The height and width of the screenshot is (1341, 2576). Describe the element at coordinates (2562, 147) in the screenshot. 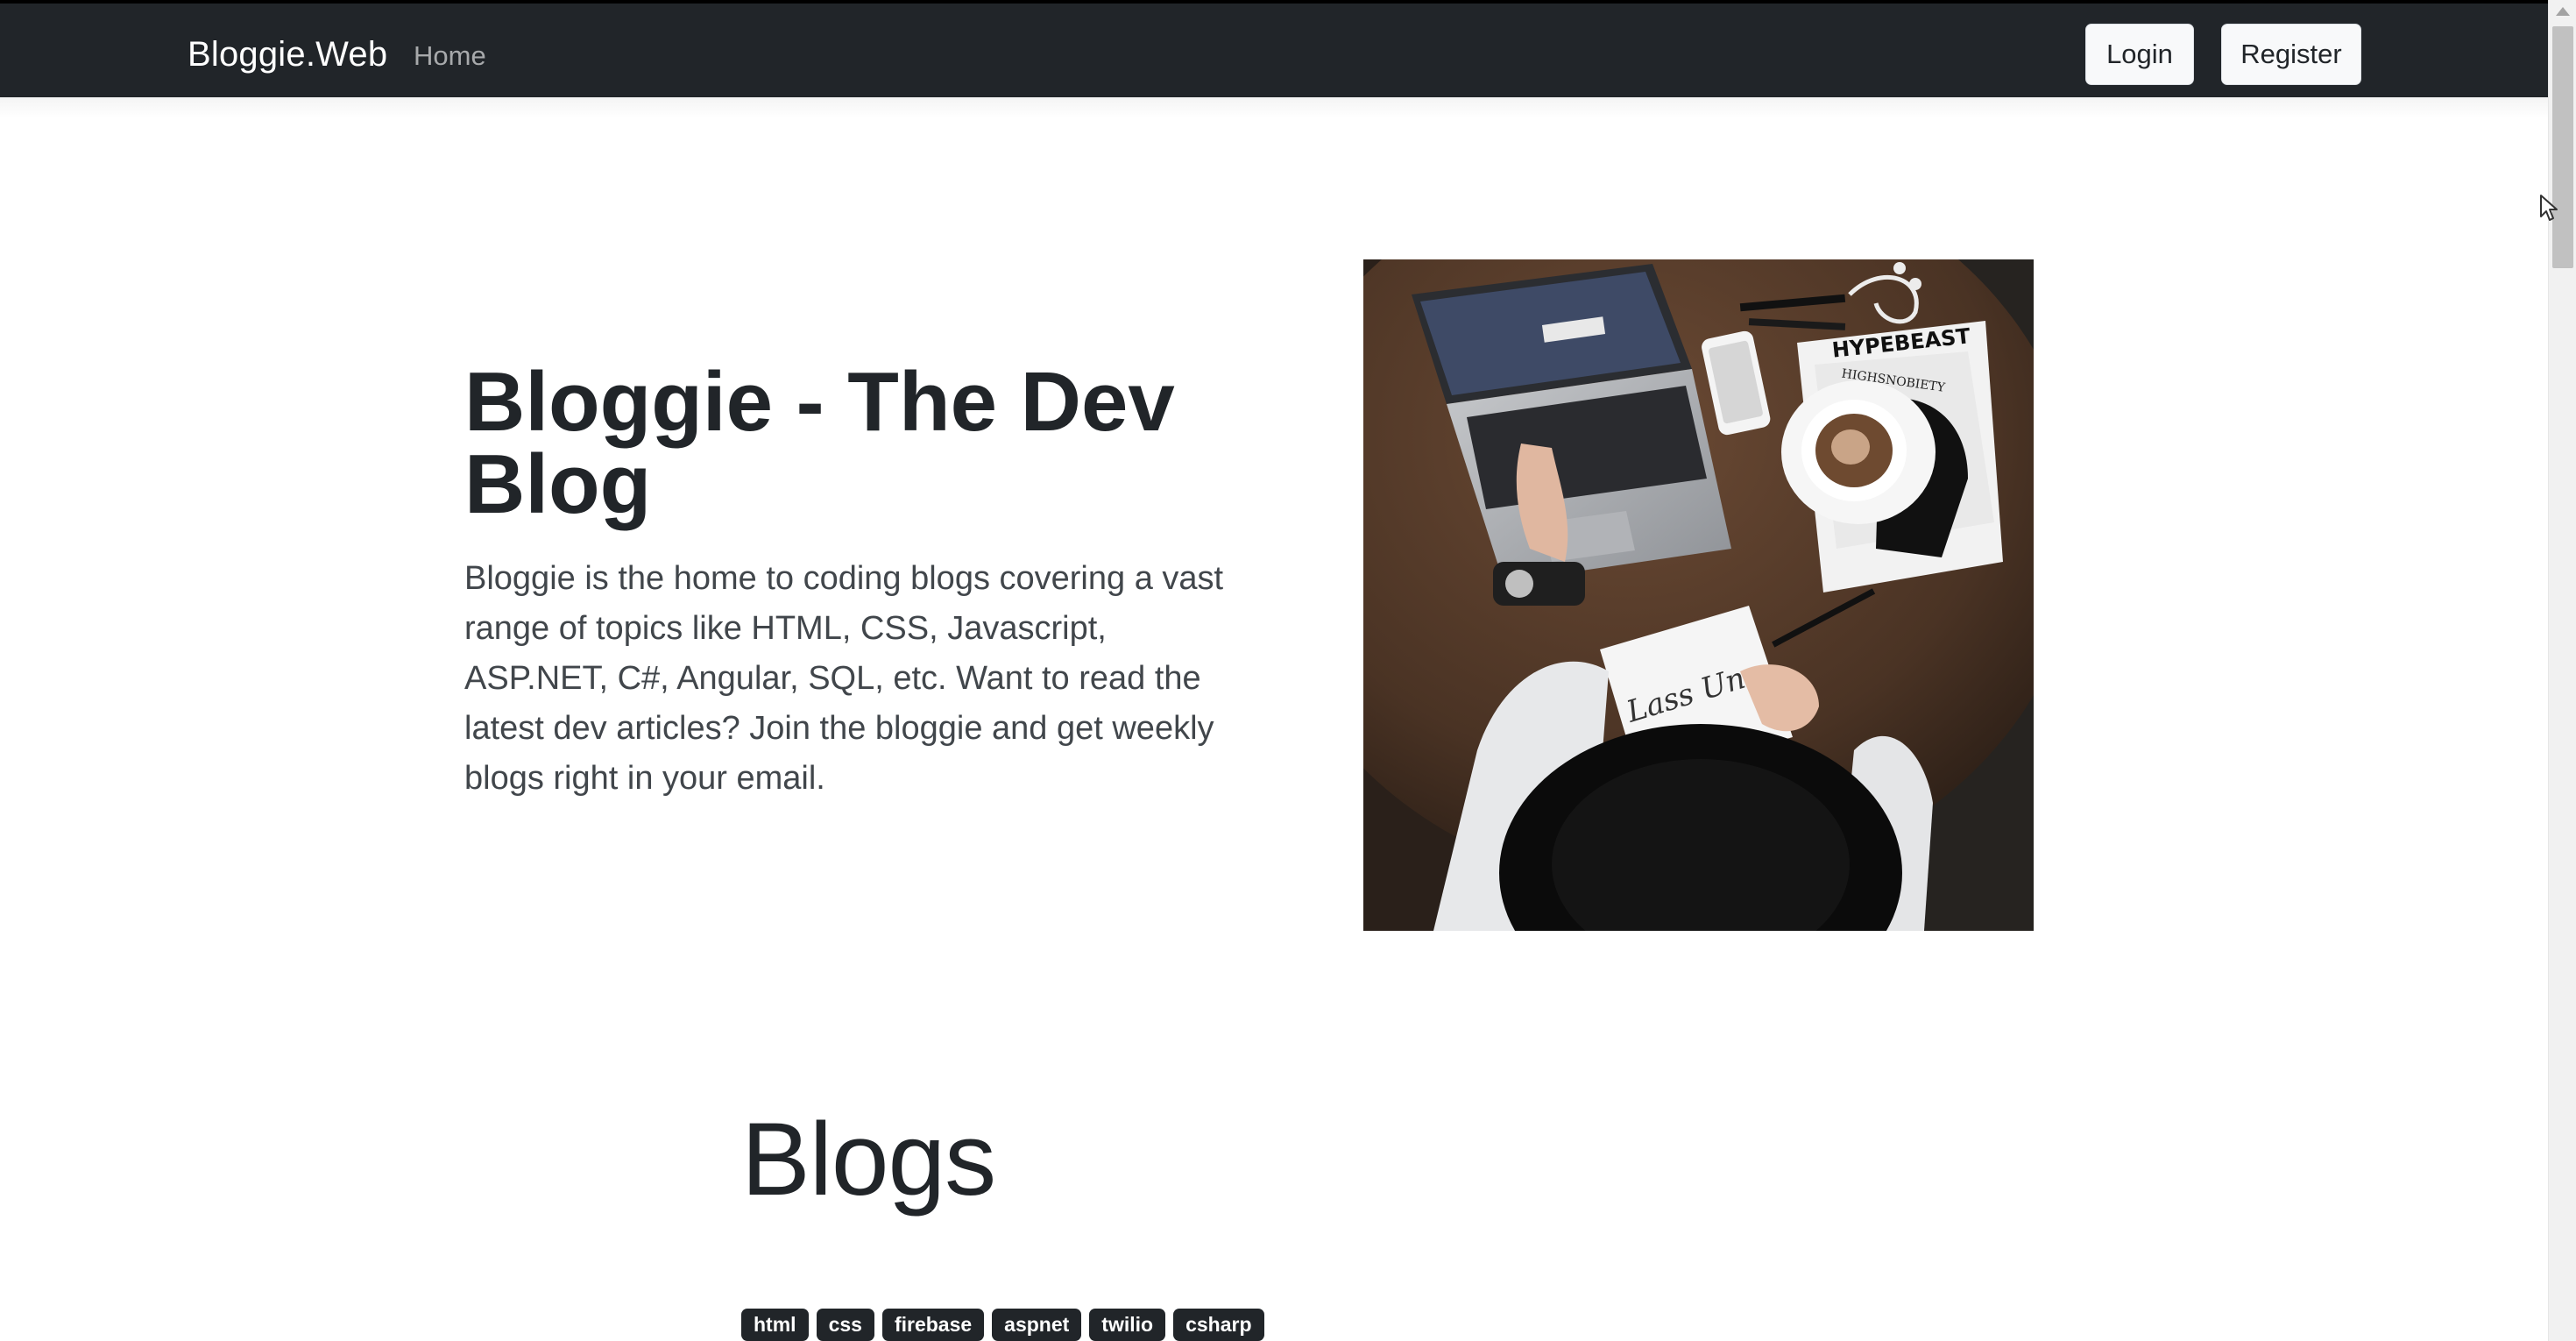

I see `scroll-thumb` at that location.